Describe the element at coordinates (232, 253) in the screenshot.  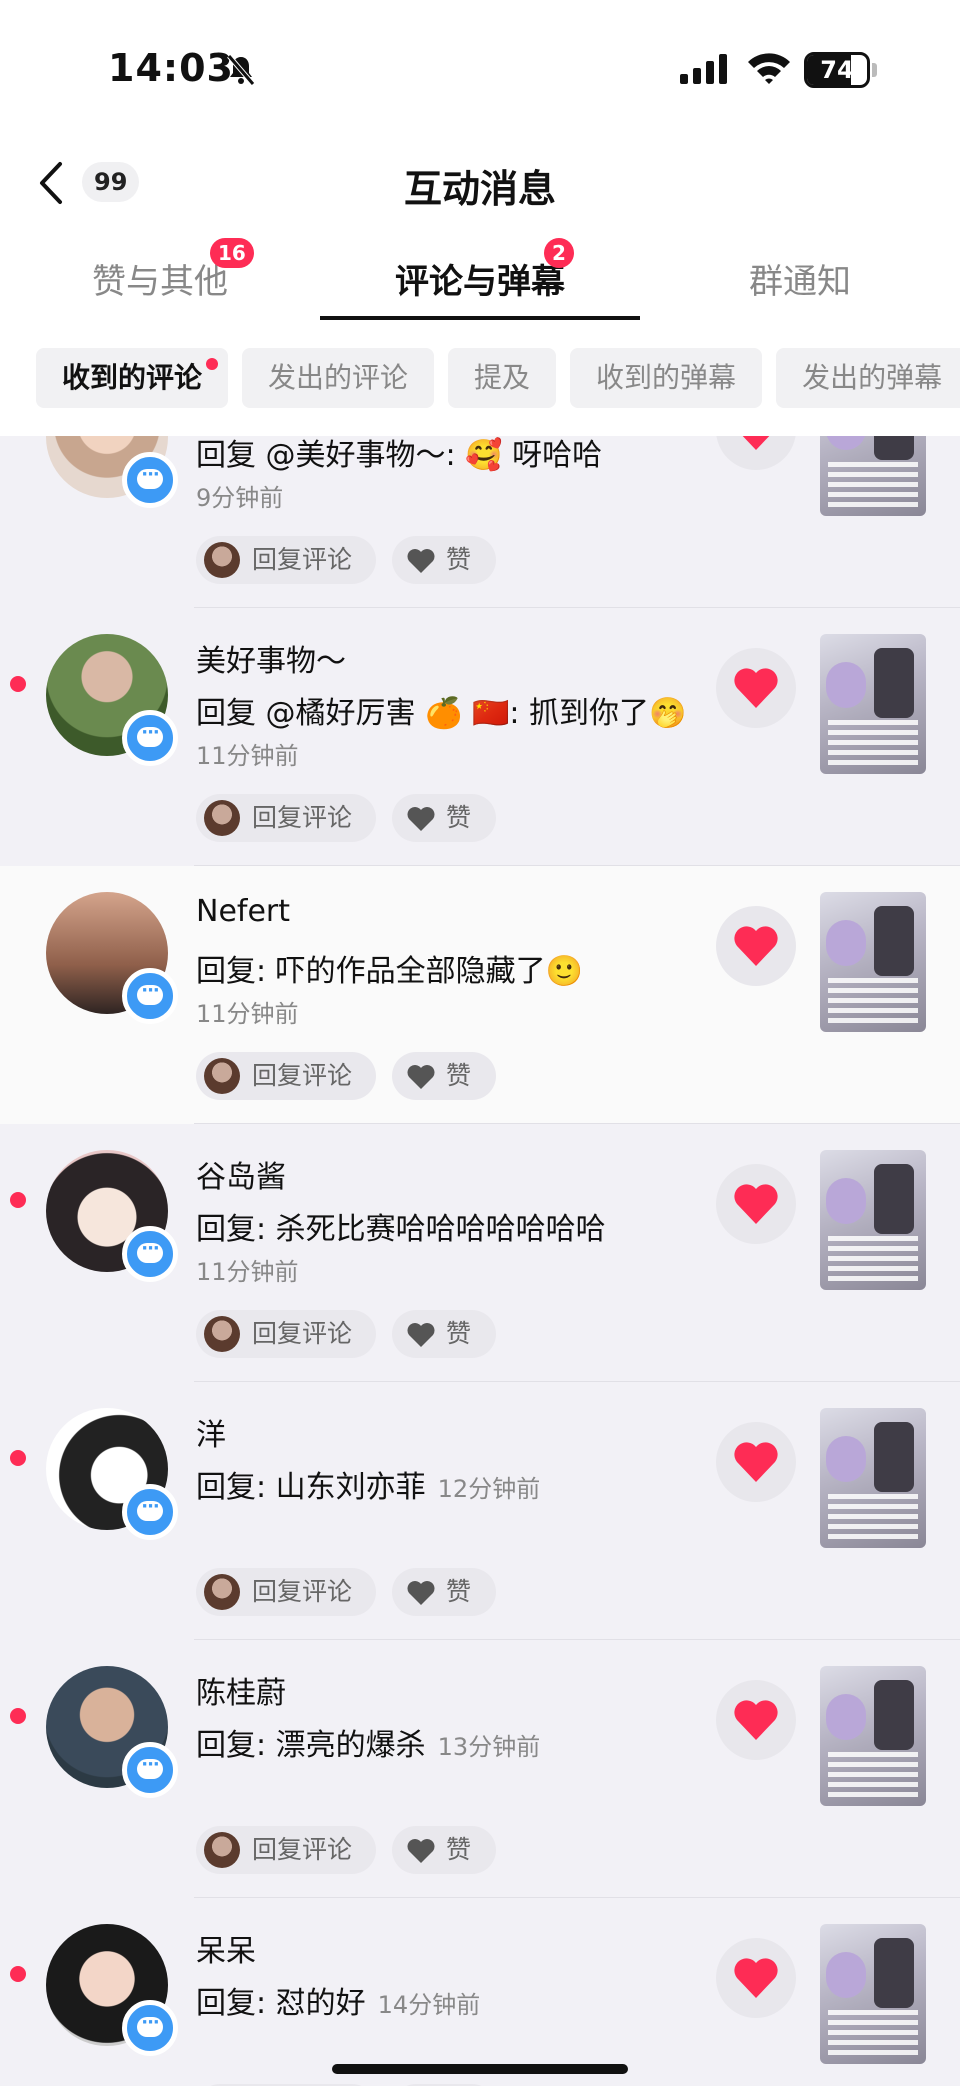
I see `tab-badge: 16` at that location.